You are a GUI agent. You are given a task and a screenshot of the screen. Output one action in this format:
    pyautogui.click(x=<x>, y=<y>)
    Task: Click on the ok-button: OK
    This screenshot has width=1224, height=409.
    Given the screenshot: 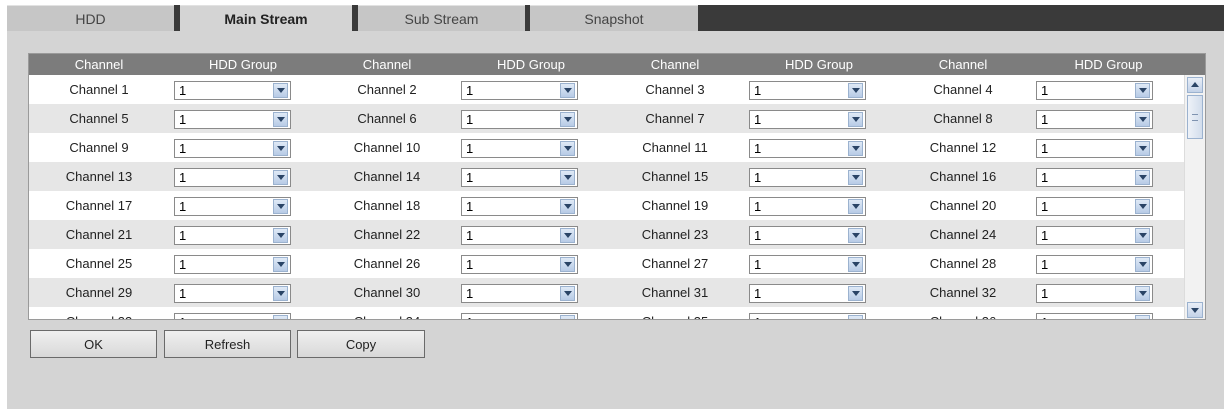 What is the action you would take?
    pyautogui.click(x=93, y=344)
    